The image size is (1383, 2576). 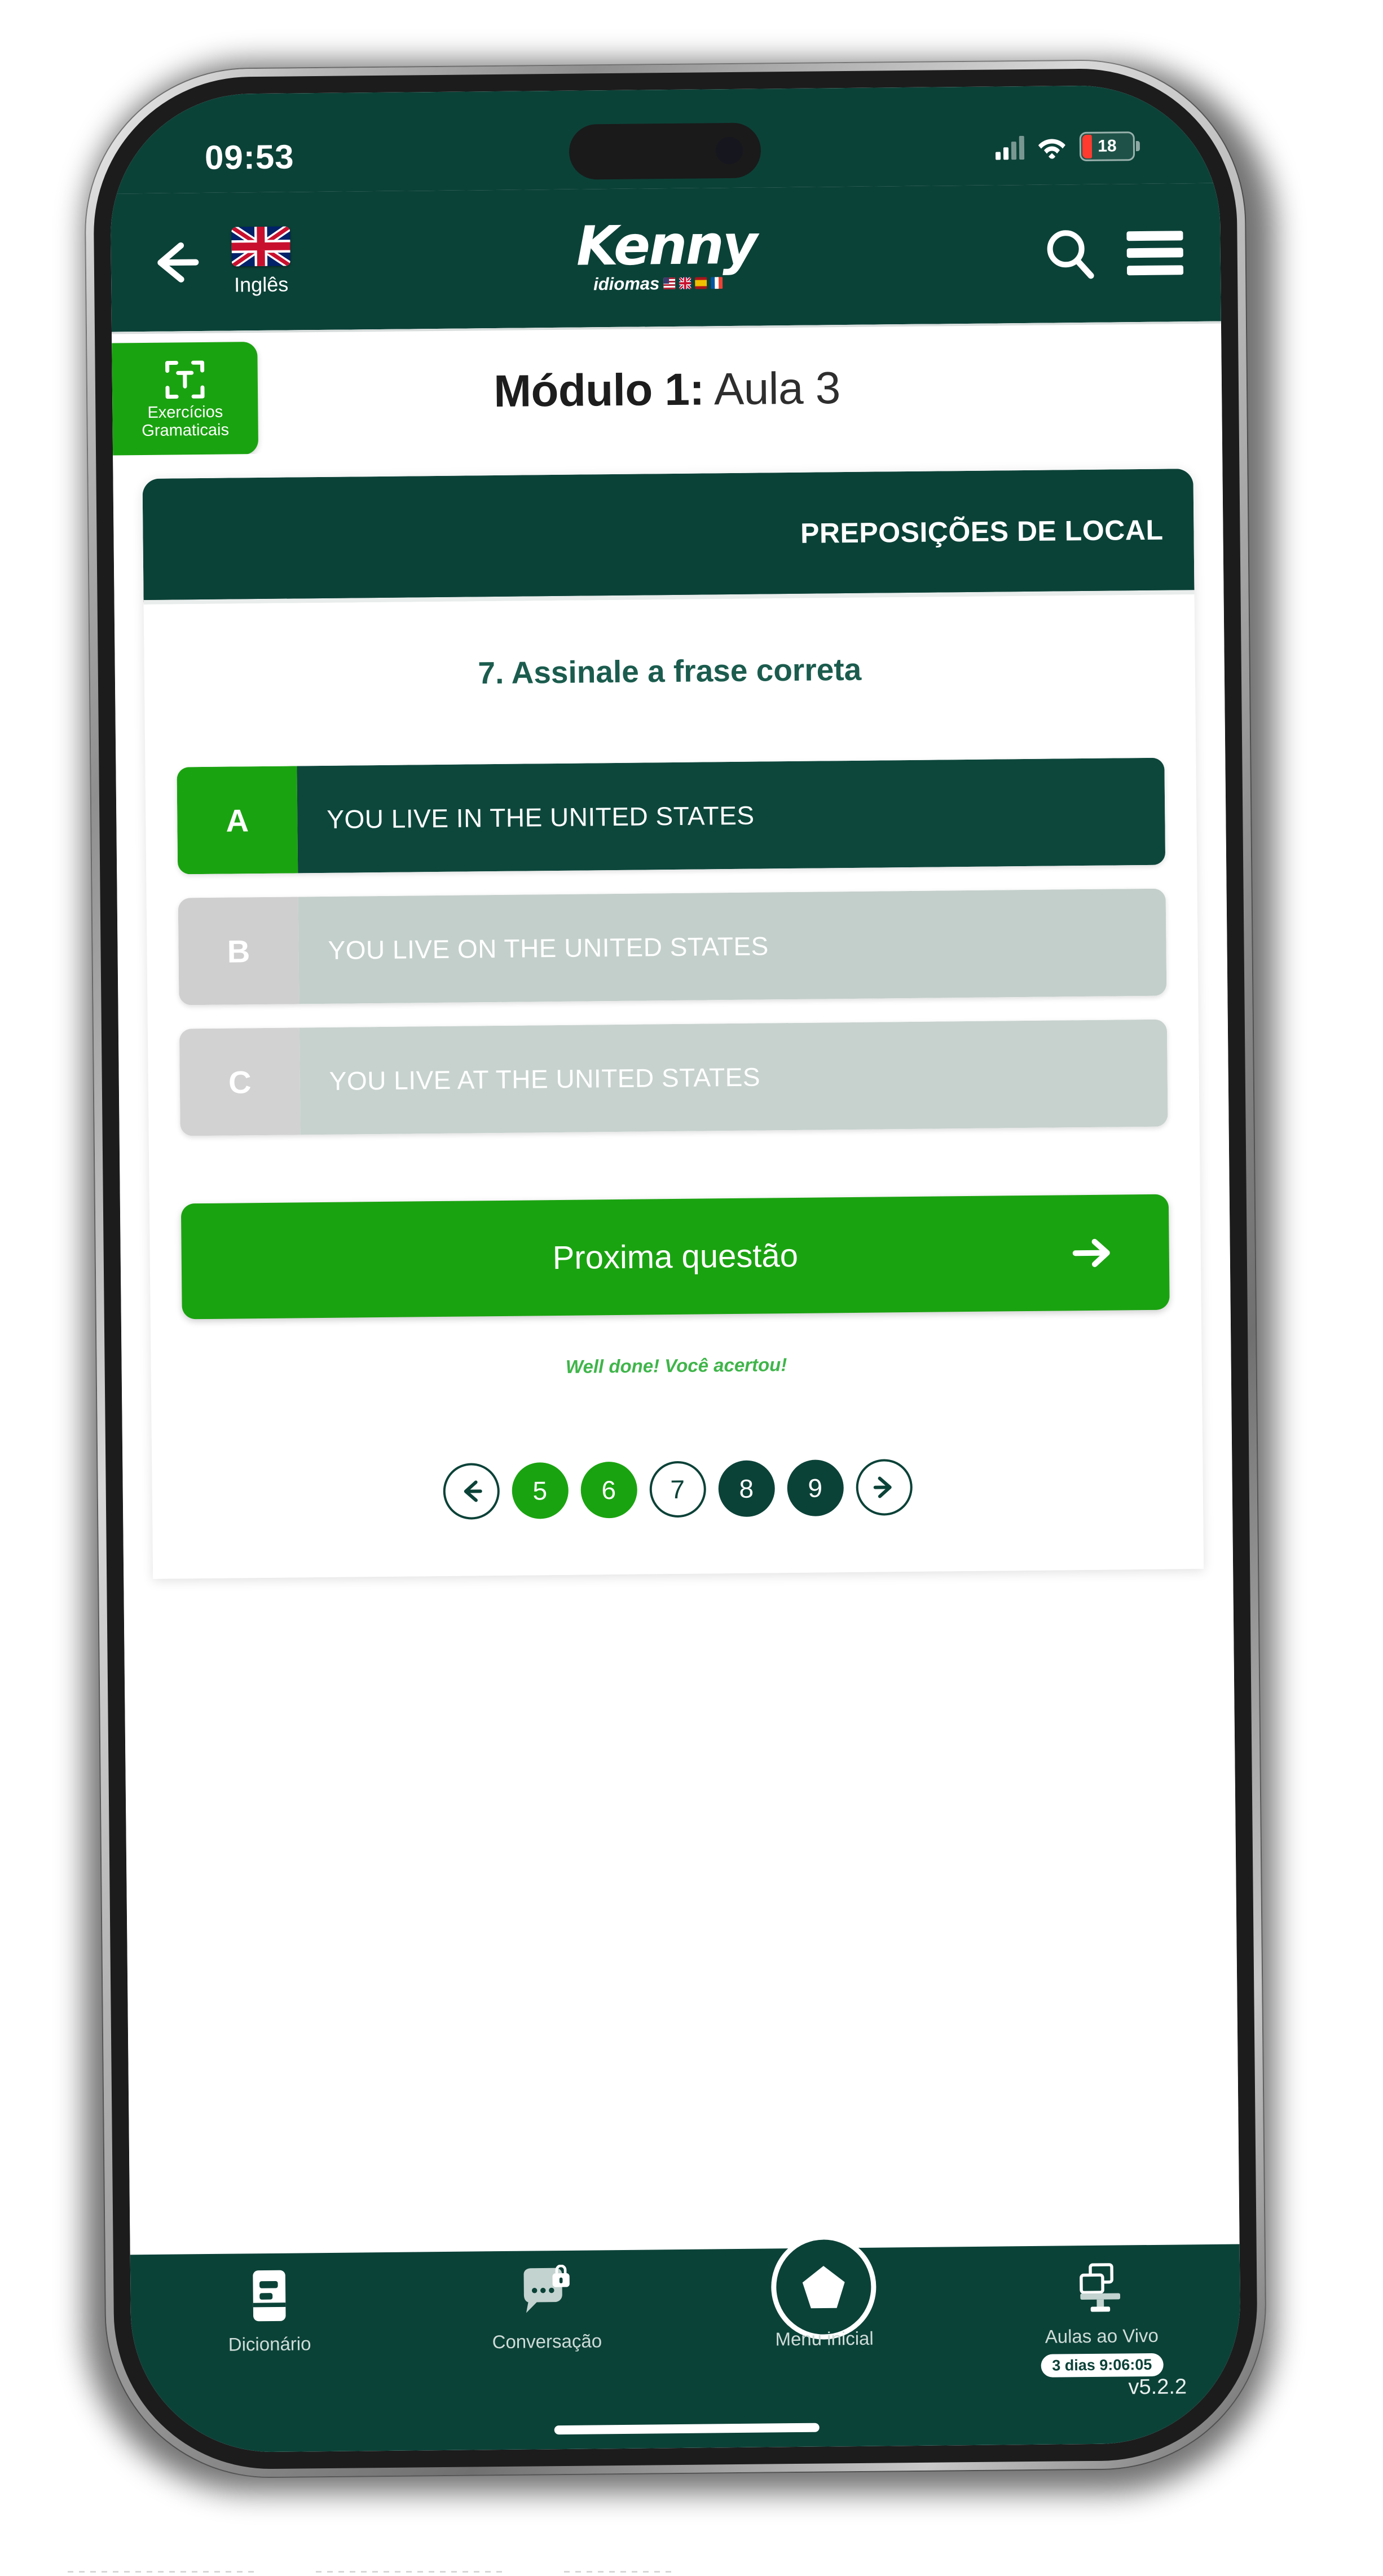 I want to click on logo-subtitle-row: idiomas, so click(x=658, y=283).